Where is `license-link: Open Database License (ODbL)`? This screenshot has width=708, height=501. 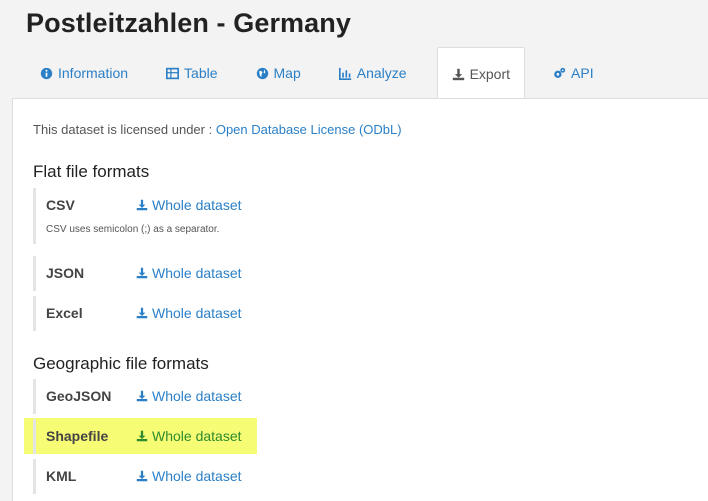
license-link: Open Database License (ODbL) is located at coordinates (309, 129).